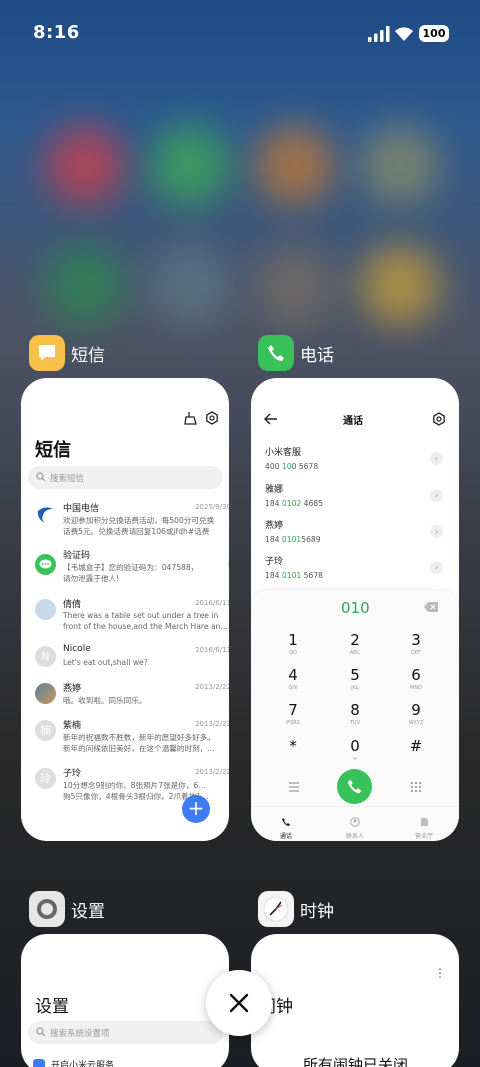 This screenshot has width=480, height=1067. Describe the element at coordinates (286, 826) in the screenshot. I see `tab-calls: 通话` at that location.